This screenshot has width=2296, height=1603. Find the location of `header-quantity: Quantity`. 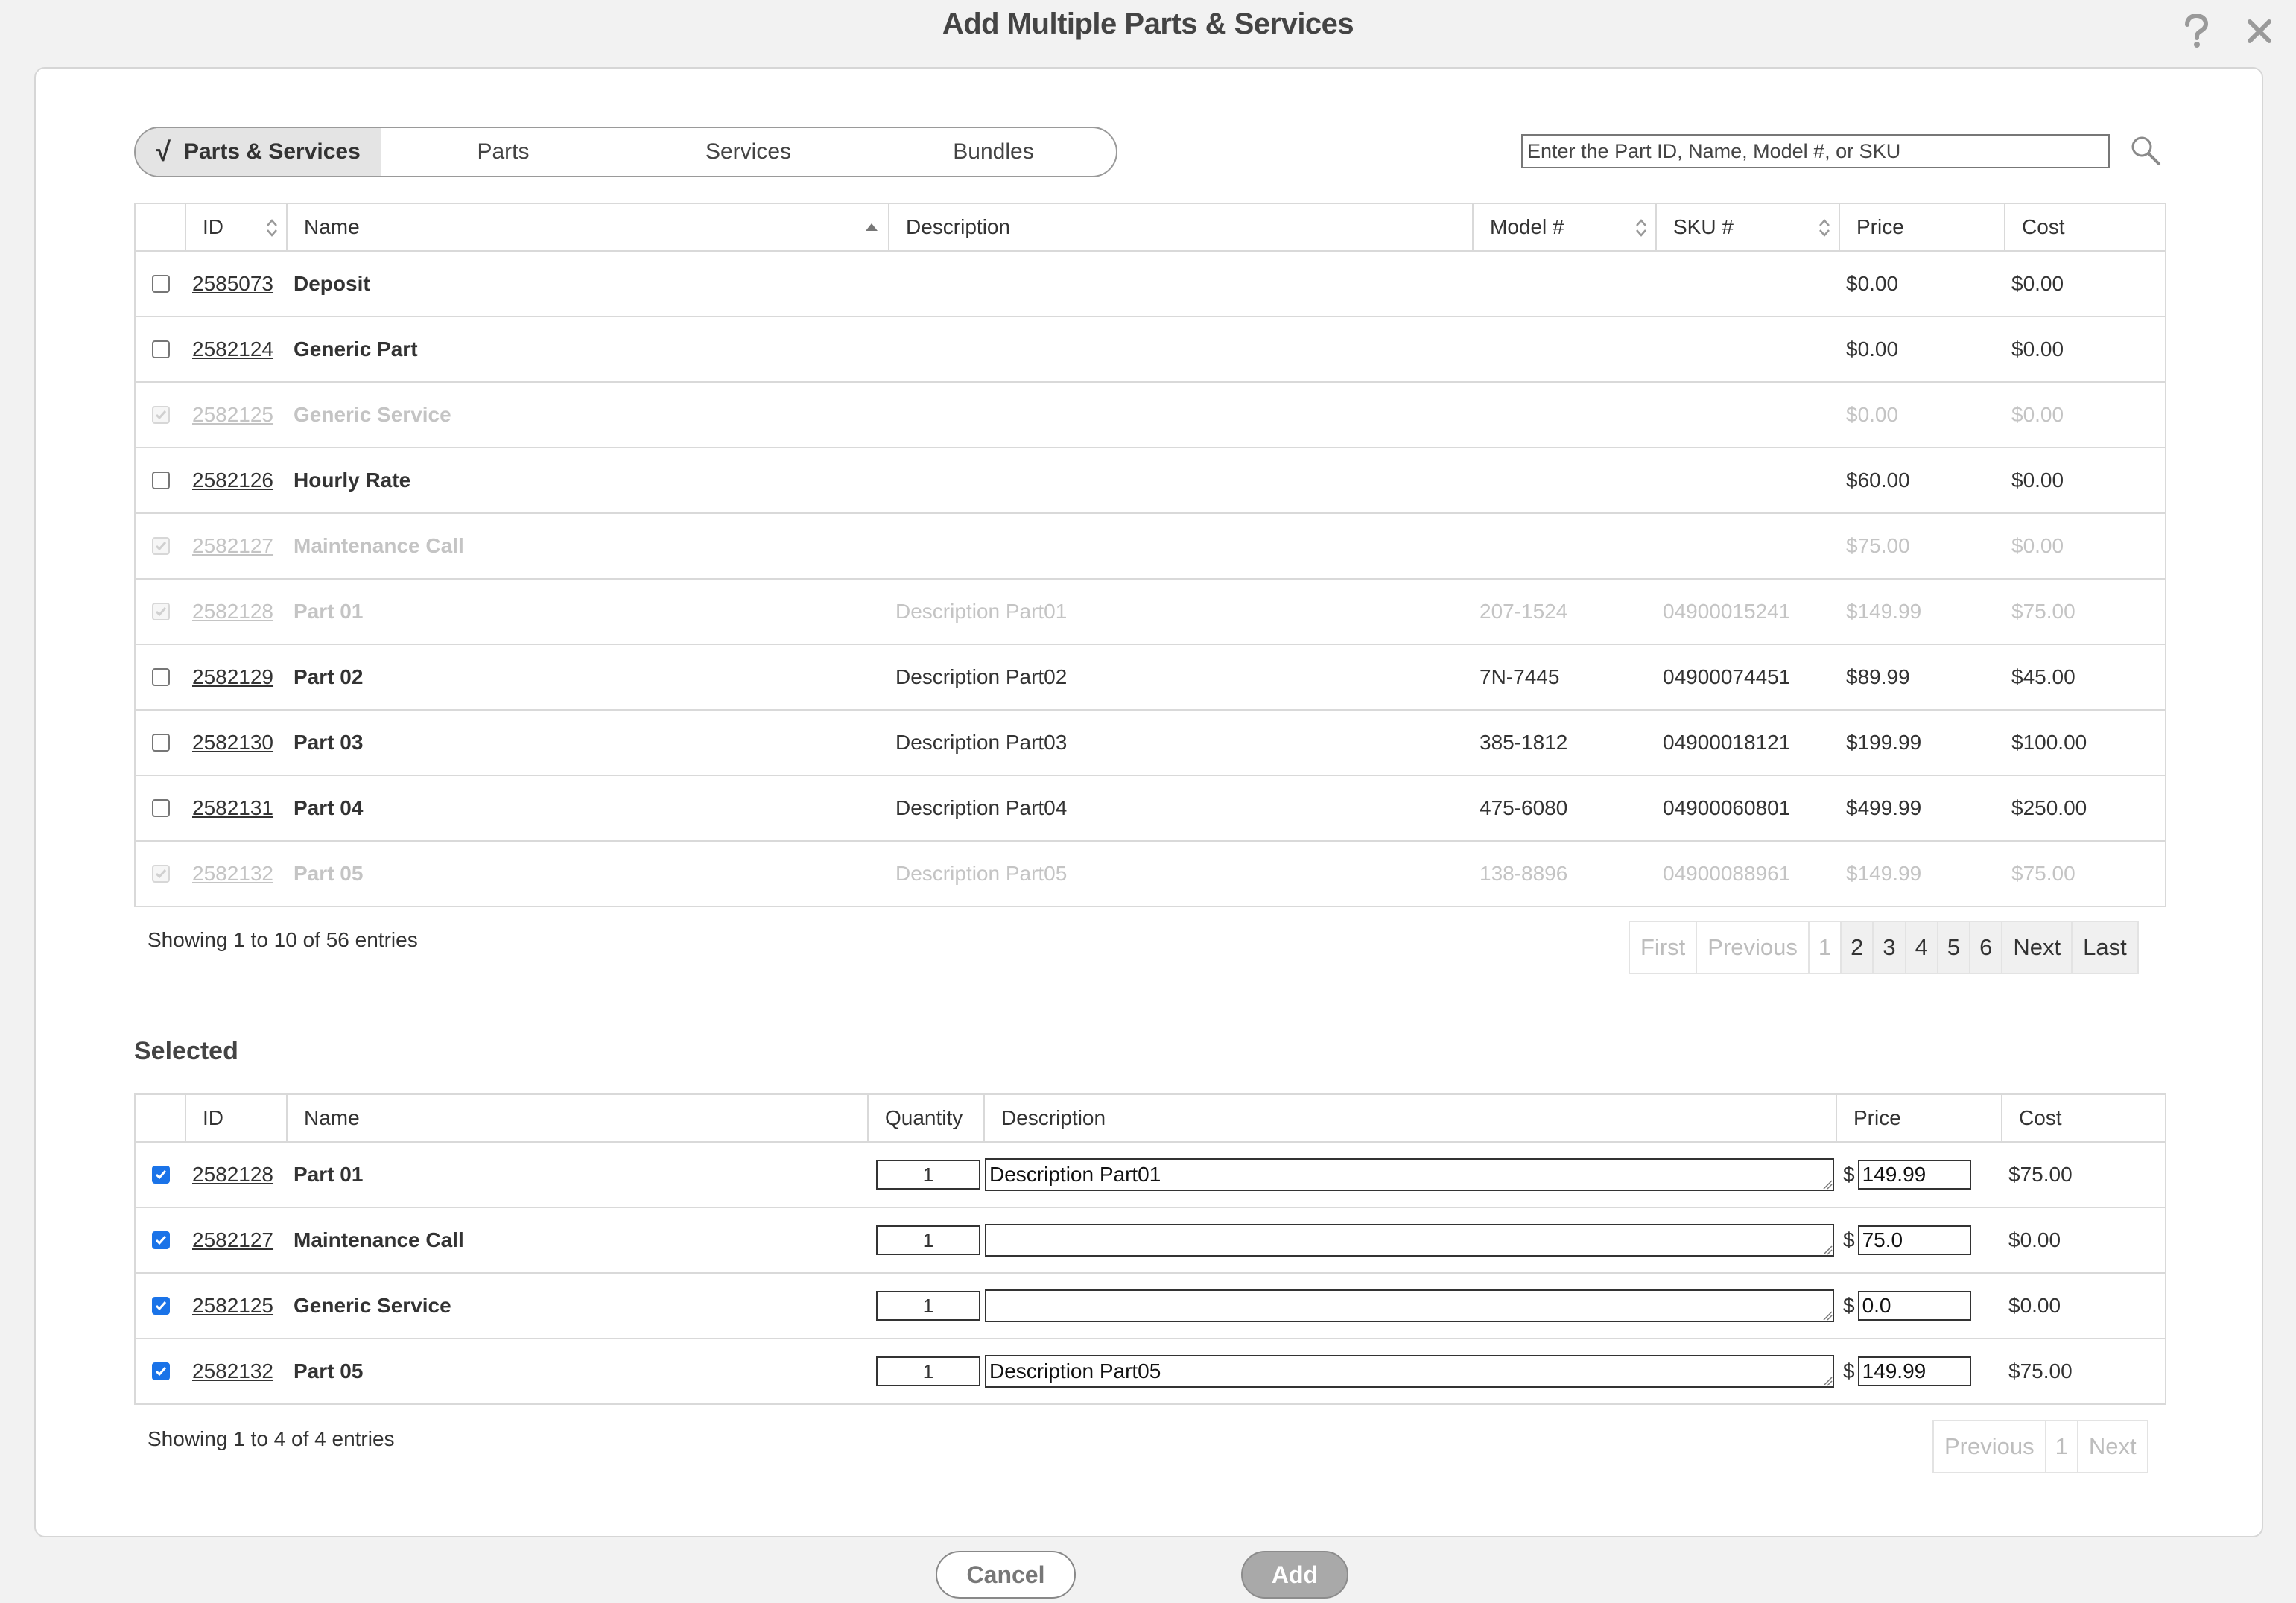

header-quantity: Quantity is located at coordinates (927, 1118).